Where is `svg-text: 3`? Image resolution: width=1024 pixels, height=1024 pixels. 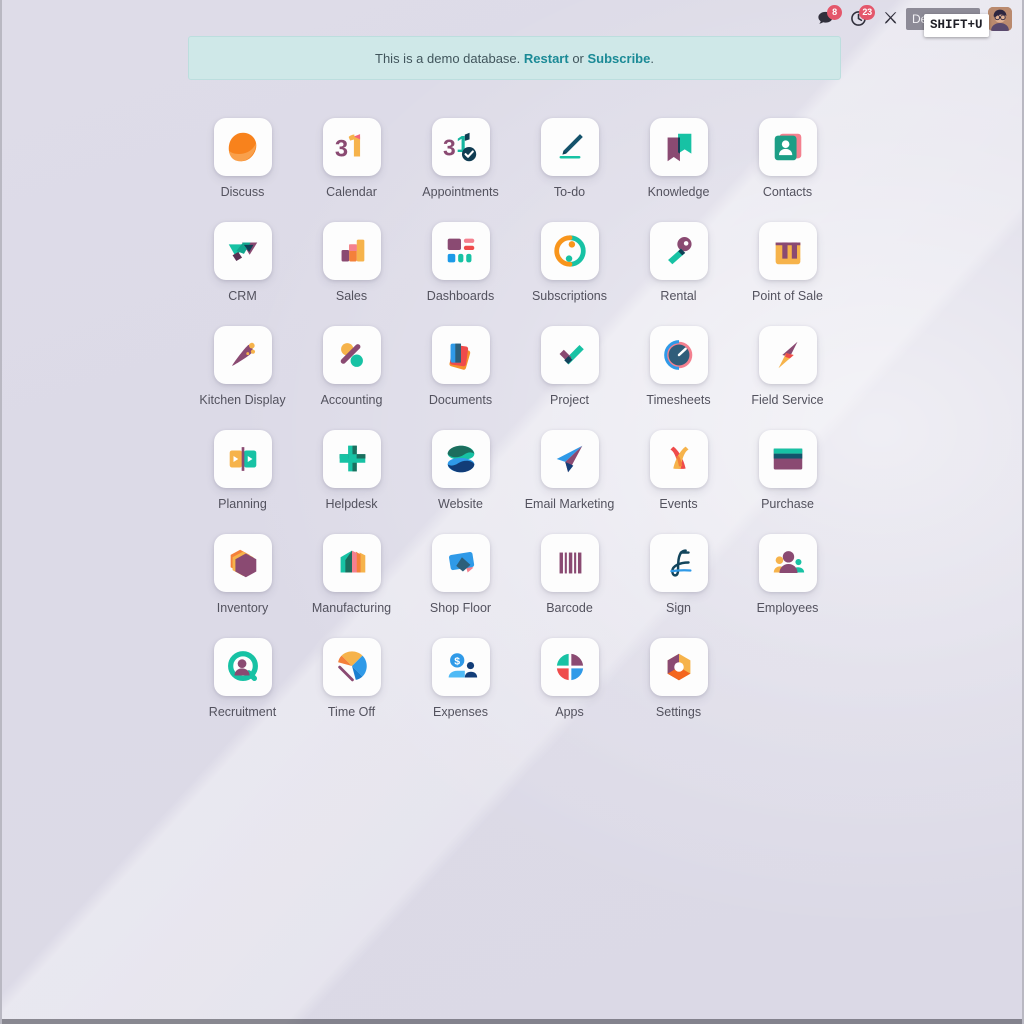
svg-text: 3 is located at coordinates (340, 149).